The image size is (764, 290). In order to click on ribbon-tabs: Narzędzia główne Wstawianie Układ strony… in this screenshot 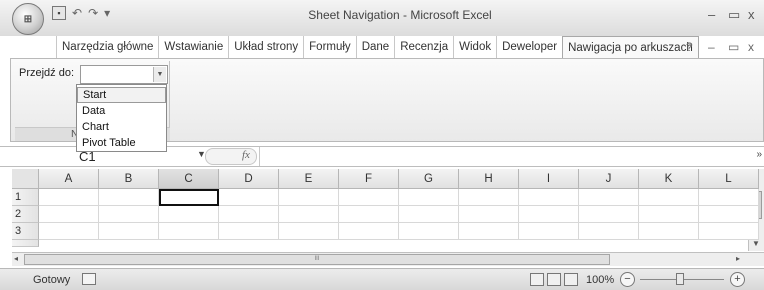, I will do `click(377, 47)`.